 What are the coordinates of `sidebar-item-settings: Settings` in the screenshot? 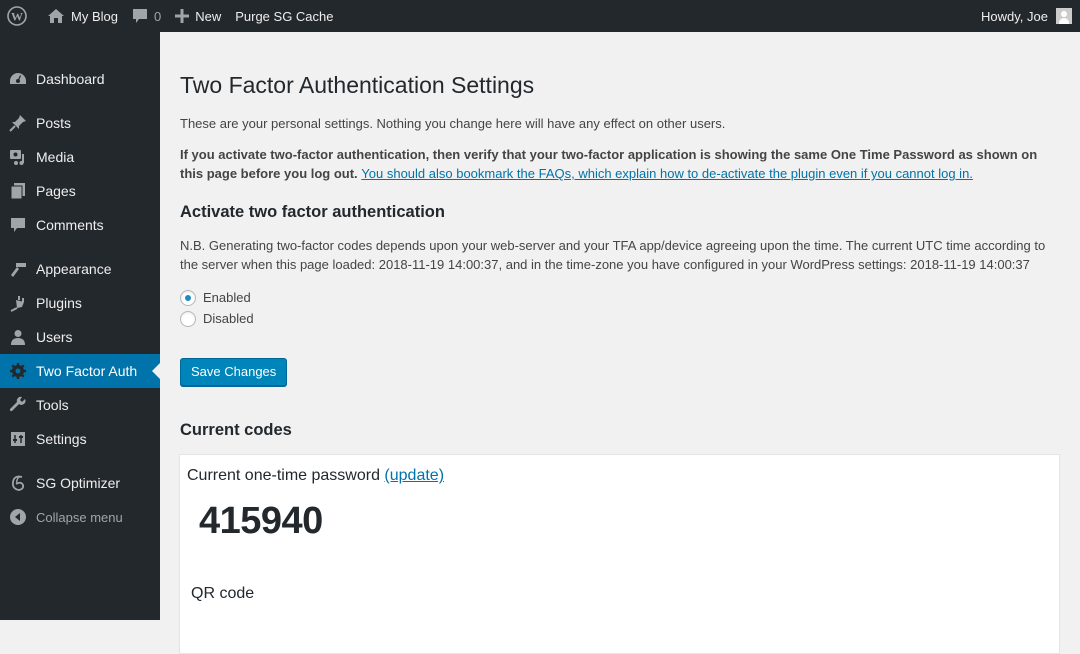 It's located at (80, 439).